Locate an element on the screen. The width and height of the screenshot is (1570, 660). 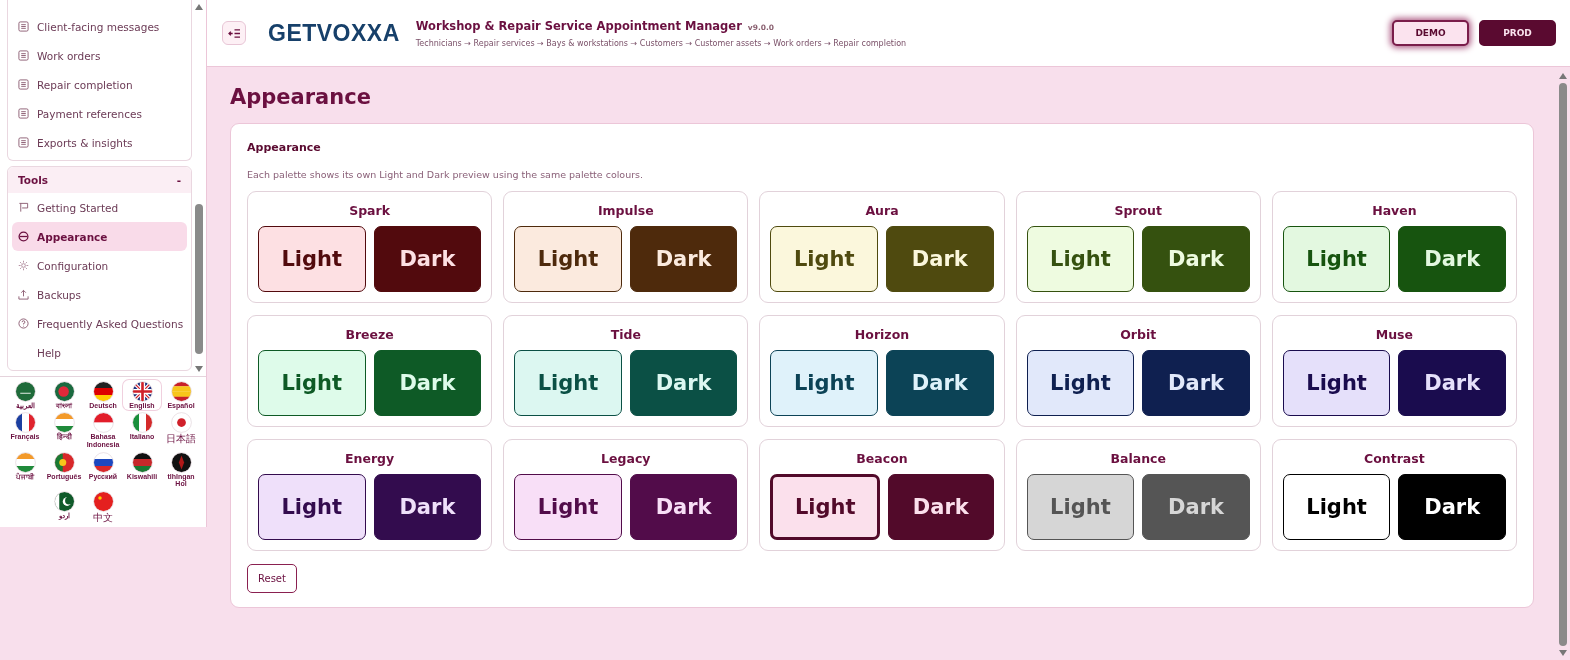
upload-icon is located at coordinates (23, 294).